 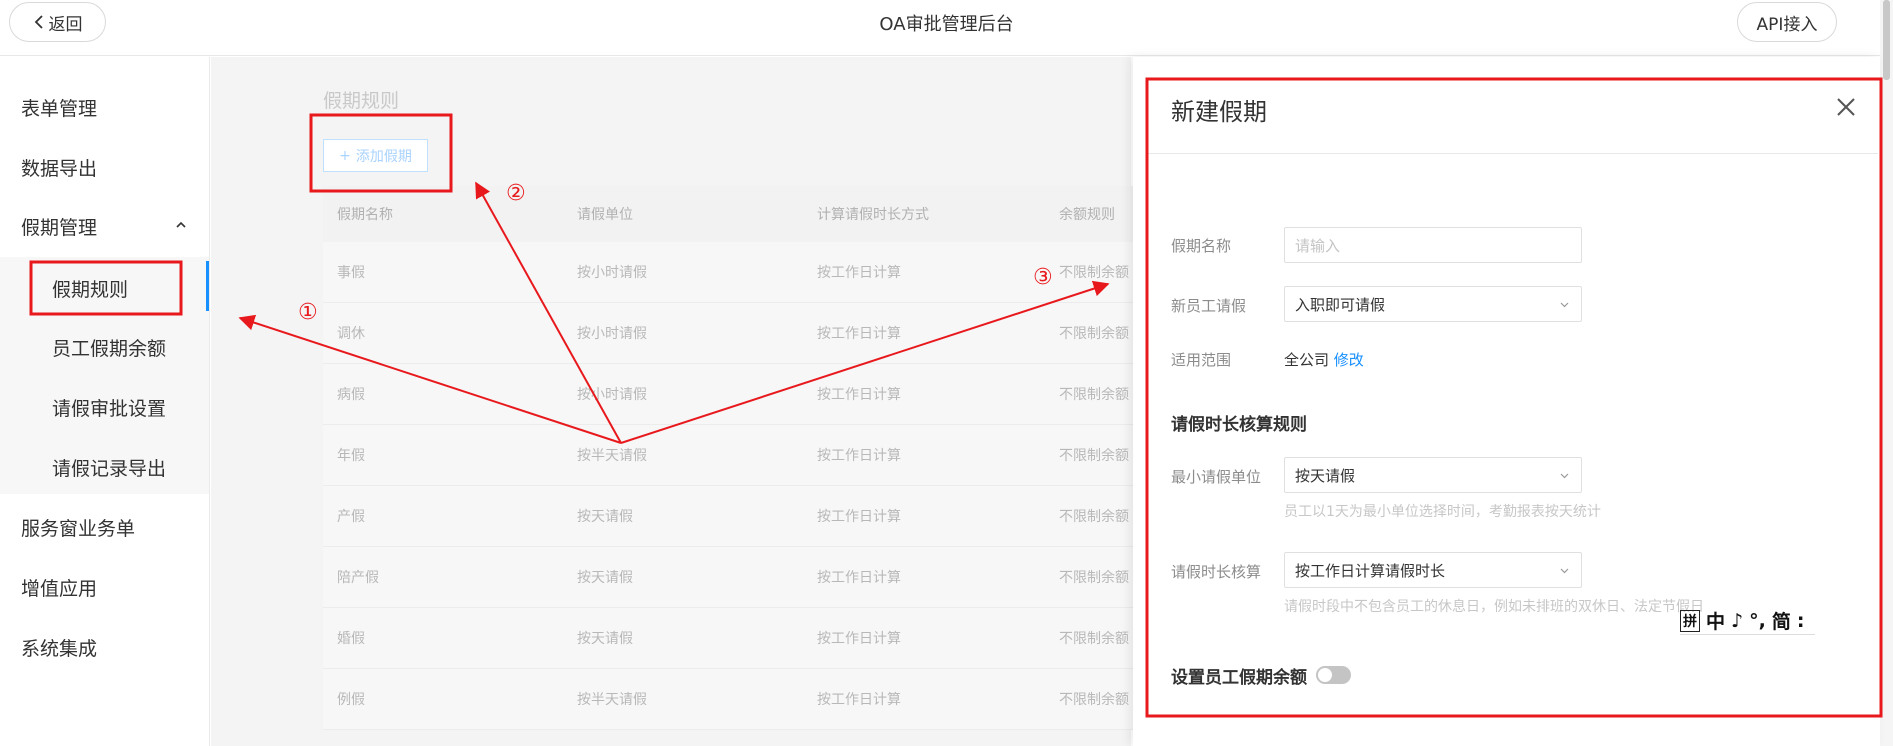 What do you see at coordinates (181, 225) in the screenshot?
I see `chevron-up-icon` at bounding box center [181, 225].